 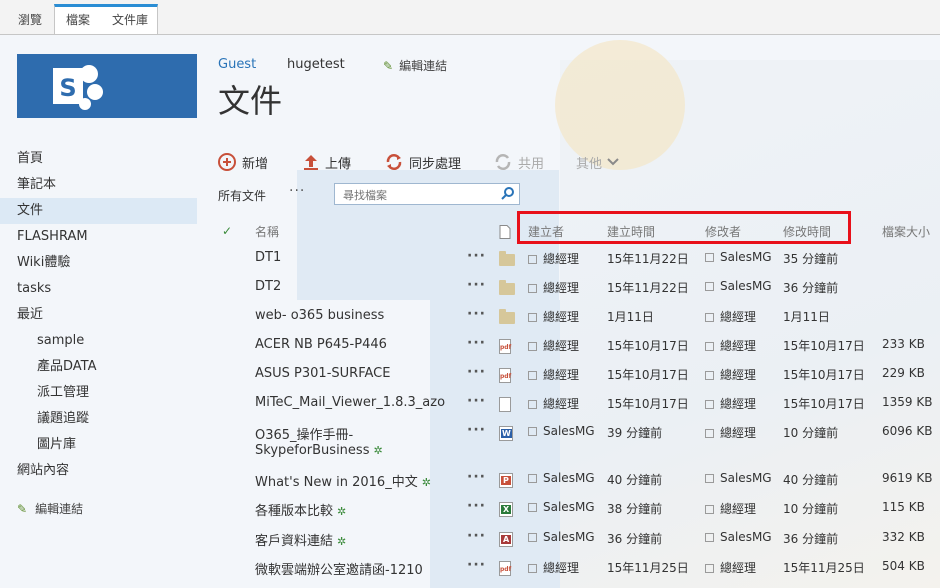 I want to click on table-row: DT2 ··· 總經理 15年11月22日 SalesMG 36 分鐘前, so click(x=579, y=291).